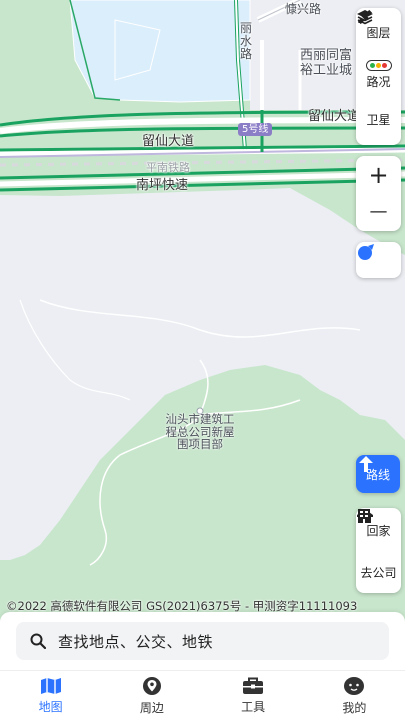 This screenshot has height=720, width=405. What do you see at coordinates (168, 167) in the screenshot?
I see `map-label-railway: 平南铁路` at bounding box center [168, 167].